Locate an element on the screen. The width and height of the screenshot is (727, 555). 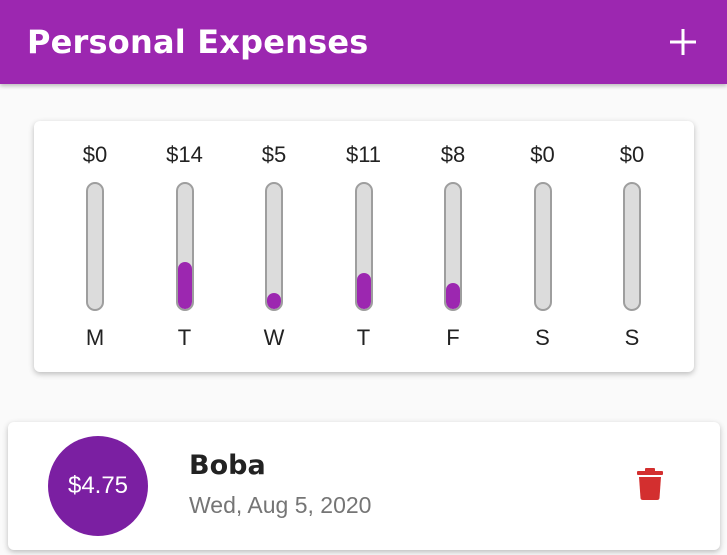
transaction-amount: $4.75 is located at coordinates (98, 485).